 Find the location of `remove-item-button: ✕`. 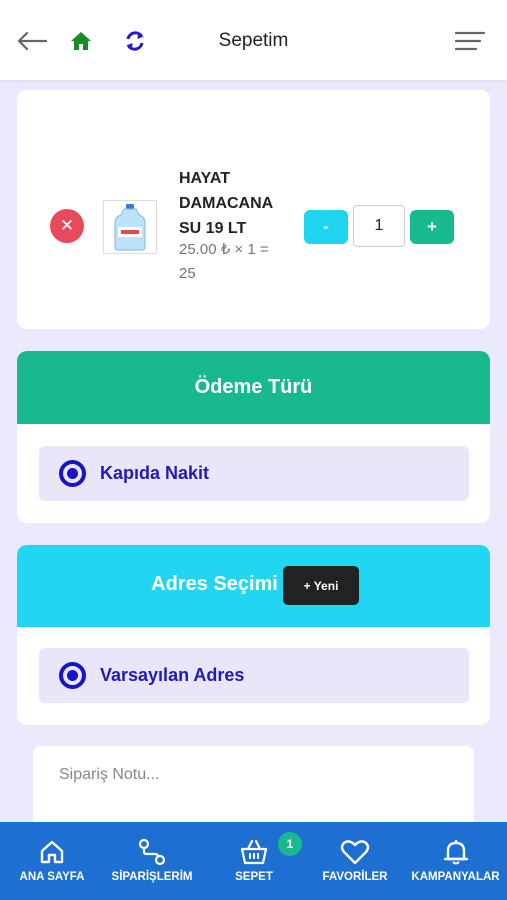

remove-item-button: ✕ is located at coordinates (67, 226).